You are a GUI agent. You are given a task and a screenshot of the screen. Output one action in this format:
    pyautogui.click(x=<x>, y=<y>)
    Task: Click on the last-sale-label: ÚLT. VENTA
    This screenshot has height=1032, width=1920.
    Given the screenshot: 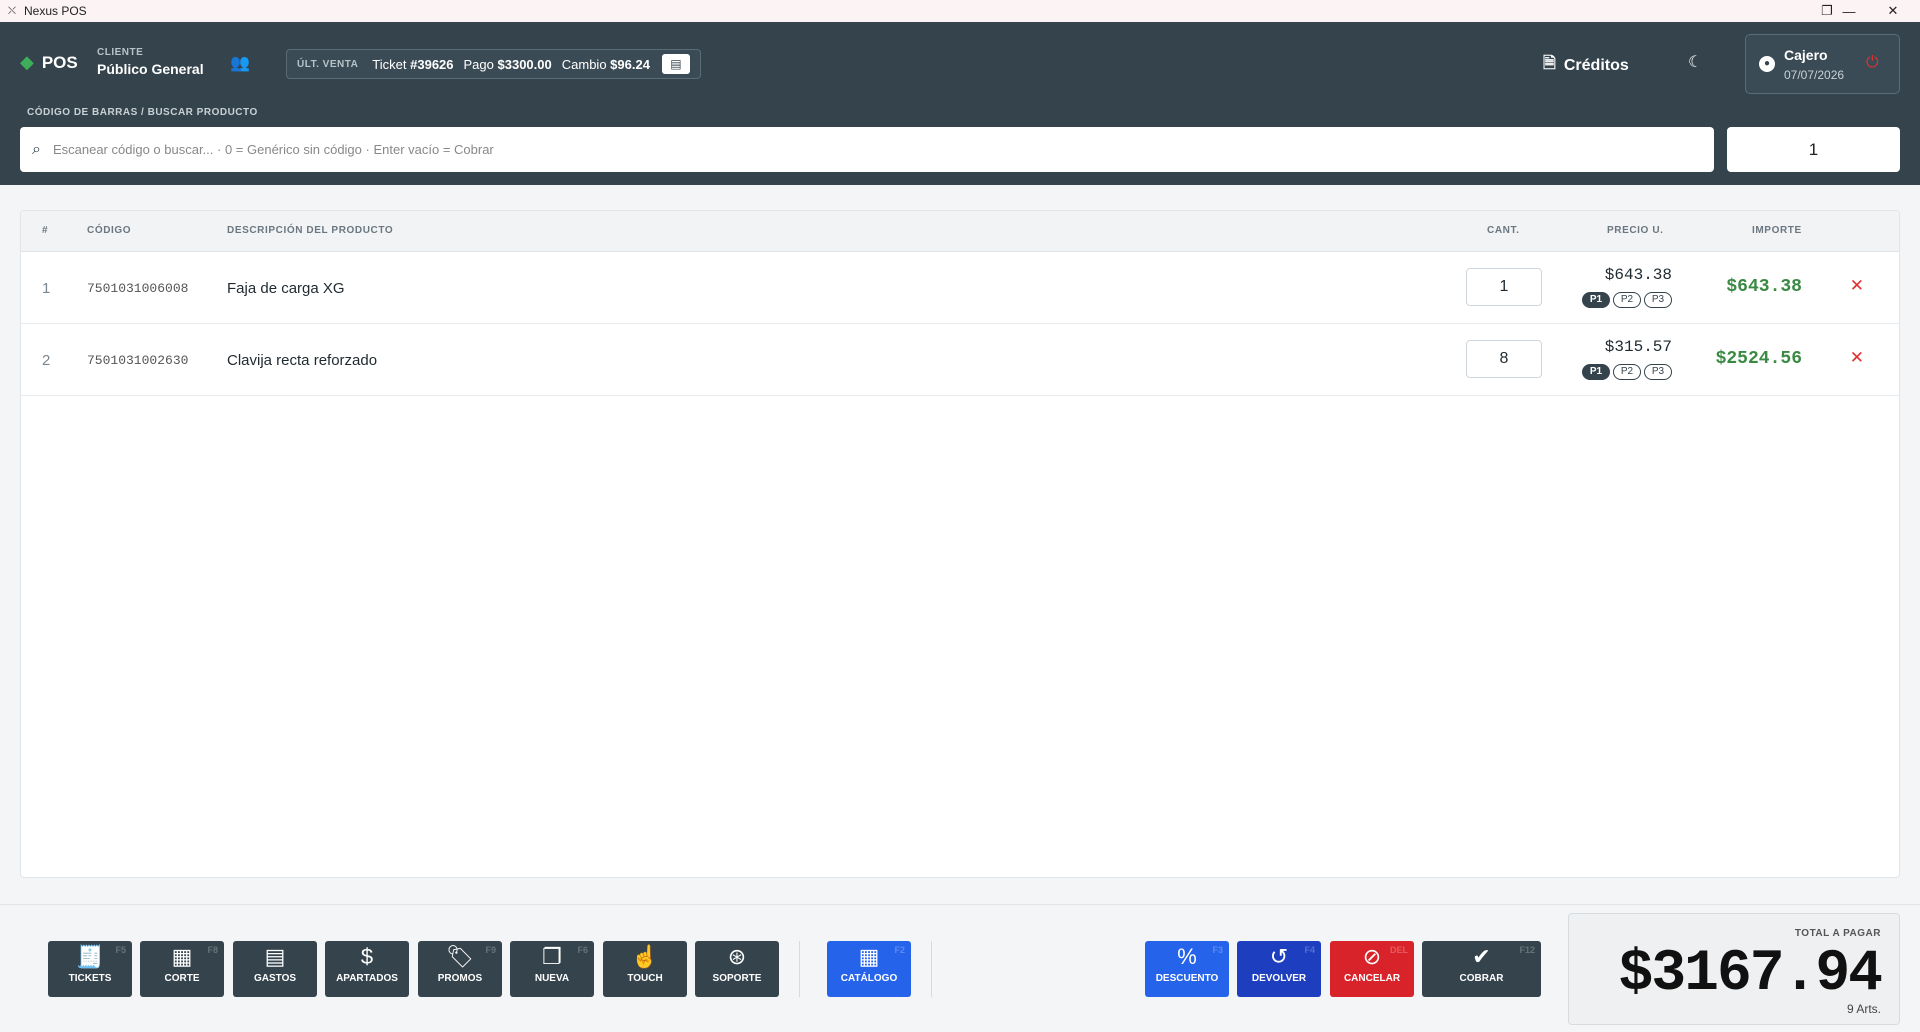 What is the action you would take?
    pyautogui.click(x=328, y=64)
    